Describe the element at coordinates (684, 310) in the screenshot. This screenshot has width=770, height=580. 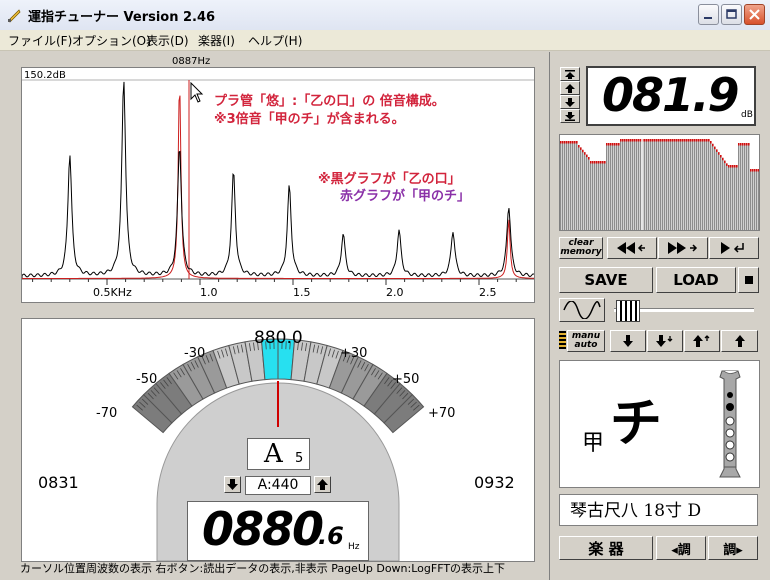
I see `sensitivity-slider` at that location.